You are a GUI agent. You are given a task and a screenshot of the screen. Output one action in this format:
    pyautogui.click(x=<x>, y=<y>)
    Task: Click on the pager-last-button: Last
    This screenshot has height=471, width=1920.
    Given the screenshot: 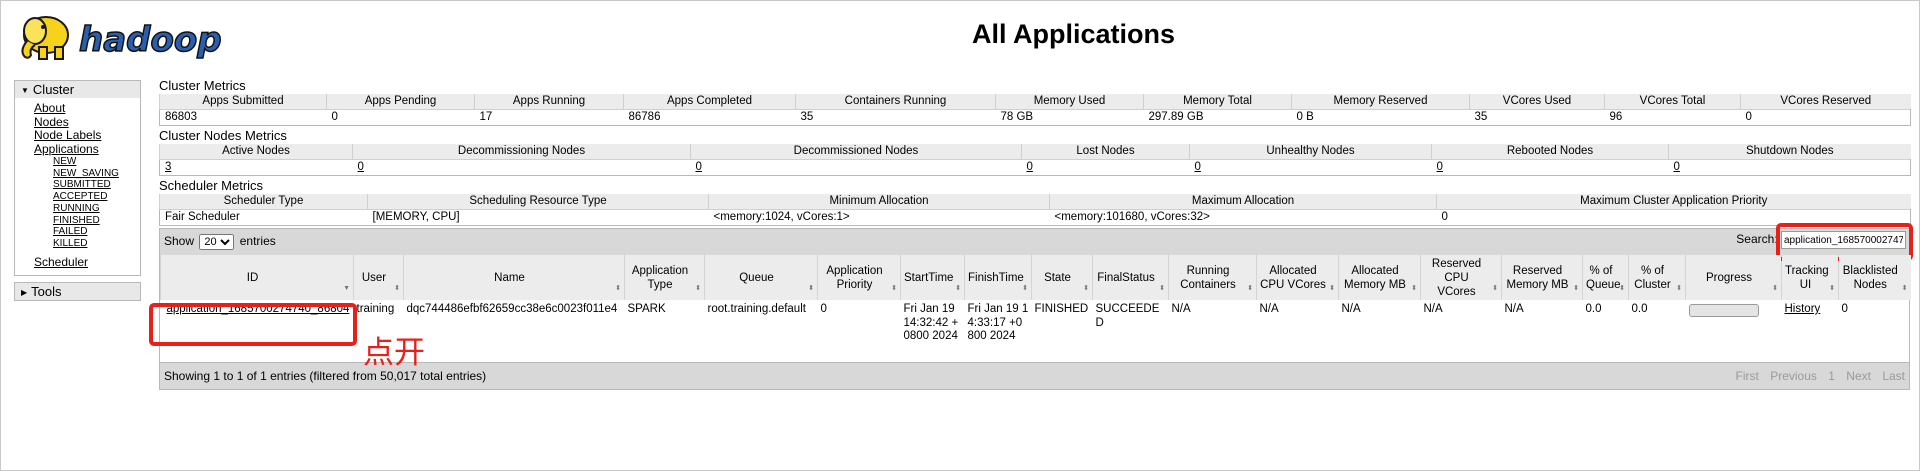 What is the action you would take?
    pyautogui.click(x=1893, y=376)
    